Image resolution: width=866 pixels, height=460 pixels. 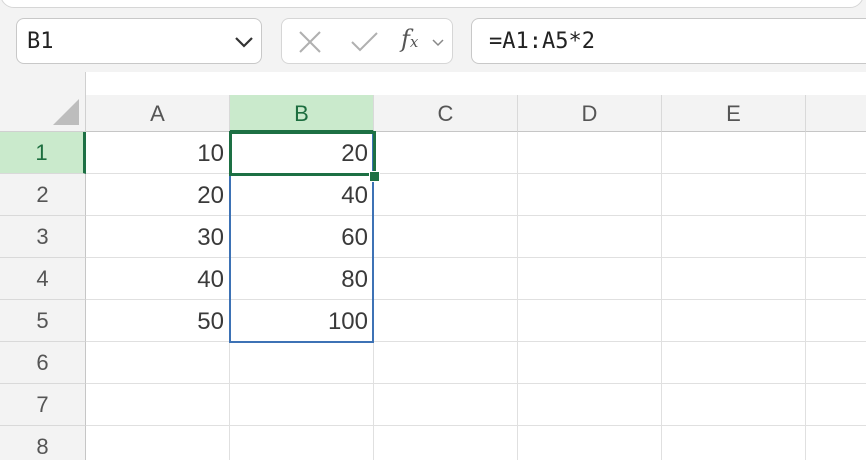 What do you see at coordinates (43, 279) in the screenshot?
I see `row-header-4: 4` at bounding box center [43, 279].